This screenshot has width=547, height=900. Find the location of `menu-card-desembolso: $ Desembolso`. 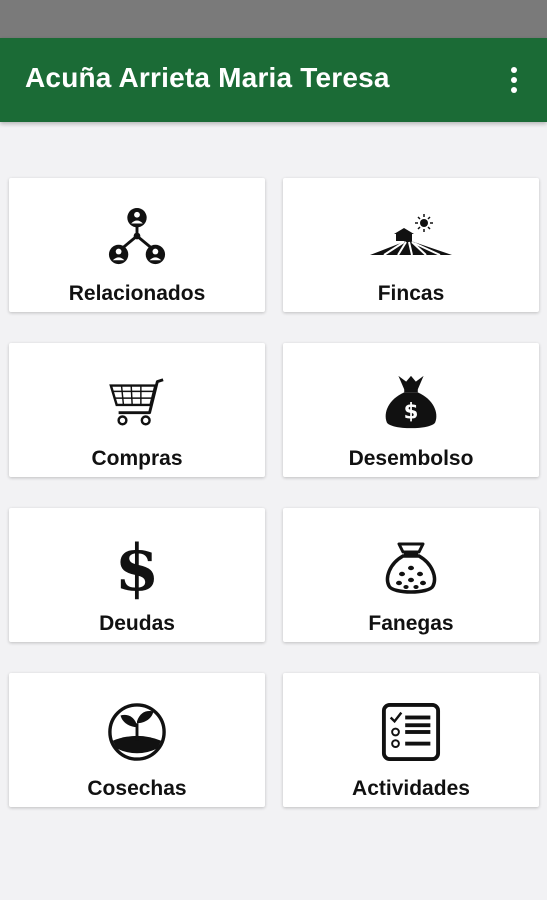

menu-card-desembolso: $ Desembolso is located at coordinates (411, 410).